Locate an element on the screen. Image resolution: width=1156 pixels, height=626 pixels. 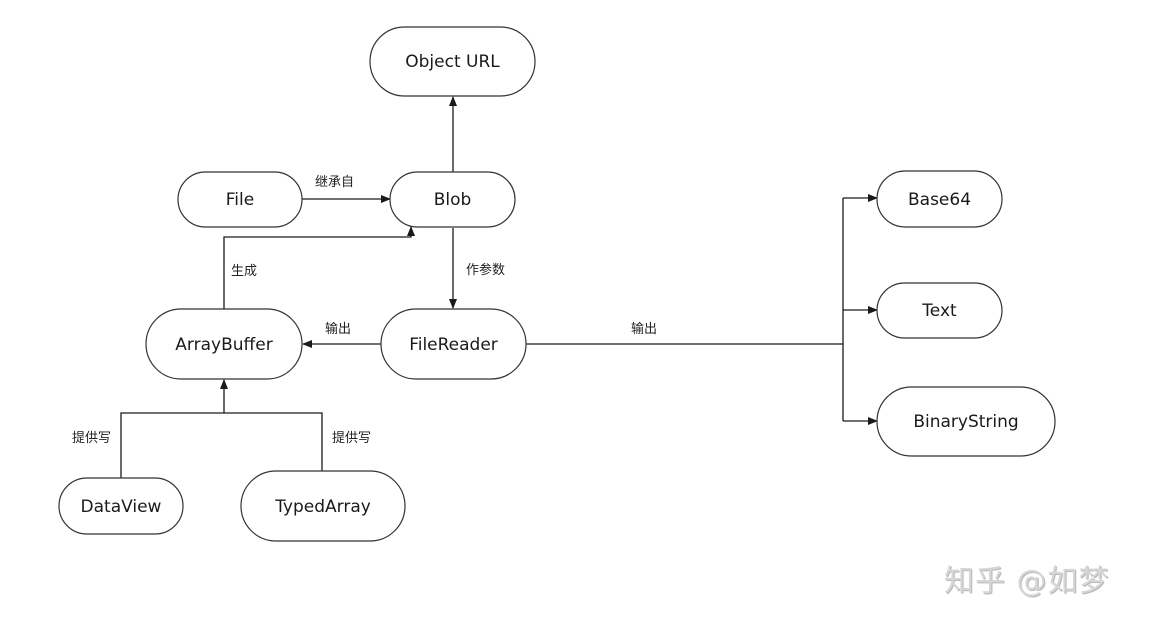
node-binarystring-label: BinaryString is located at coordinates (965, 422).